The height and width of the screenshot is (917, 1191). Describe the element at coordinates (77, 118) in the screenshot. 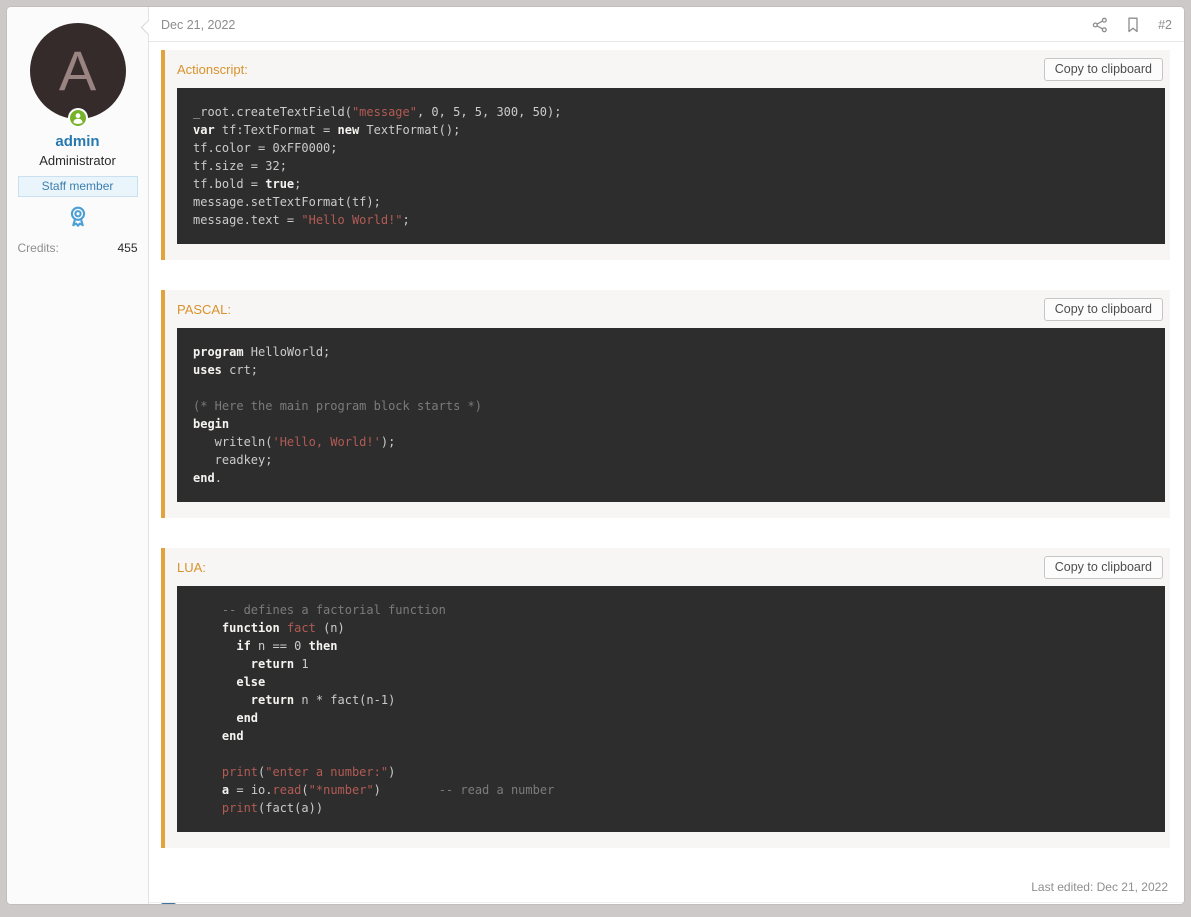

I see `user-online-icon` at that location.